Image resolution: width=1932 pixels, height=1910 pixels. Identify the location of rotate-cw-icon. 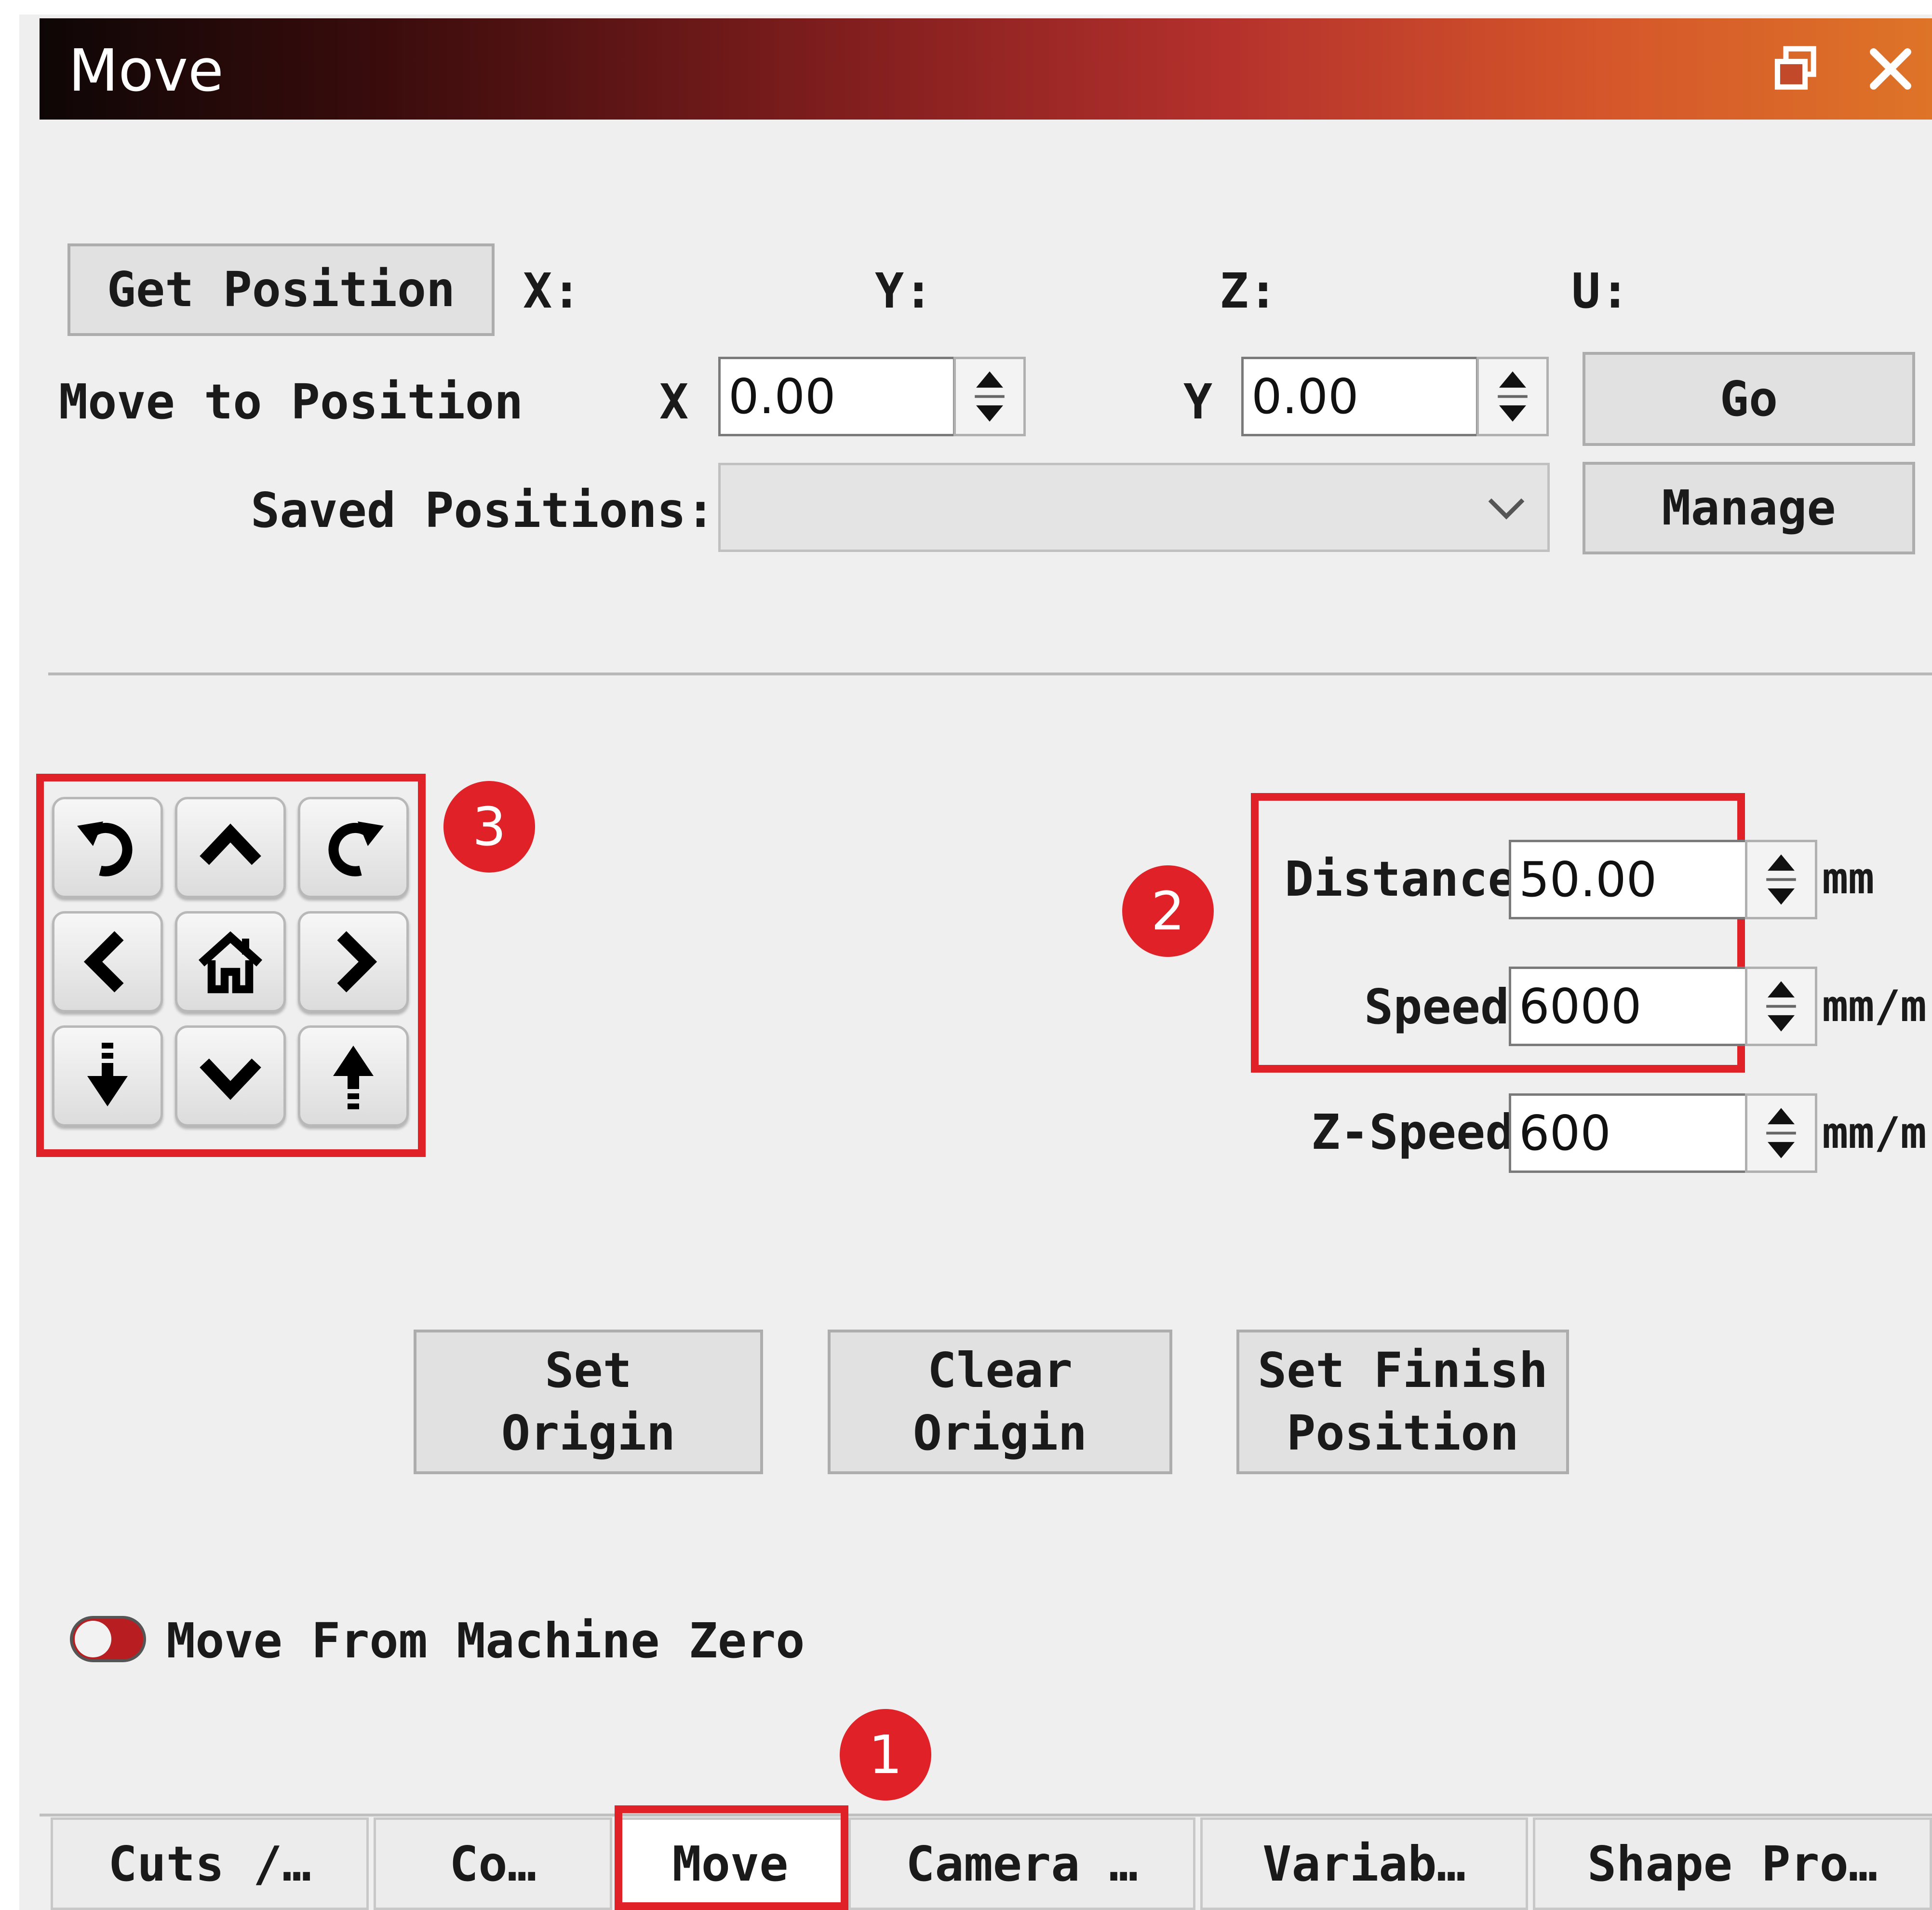
(356, 849).